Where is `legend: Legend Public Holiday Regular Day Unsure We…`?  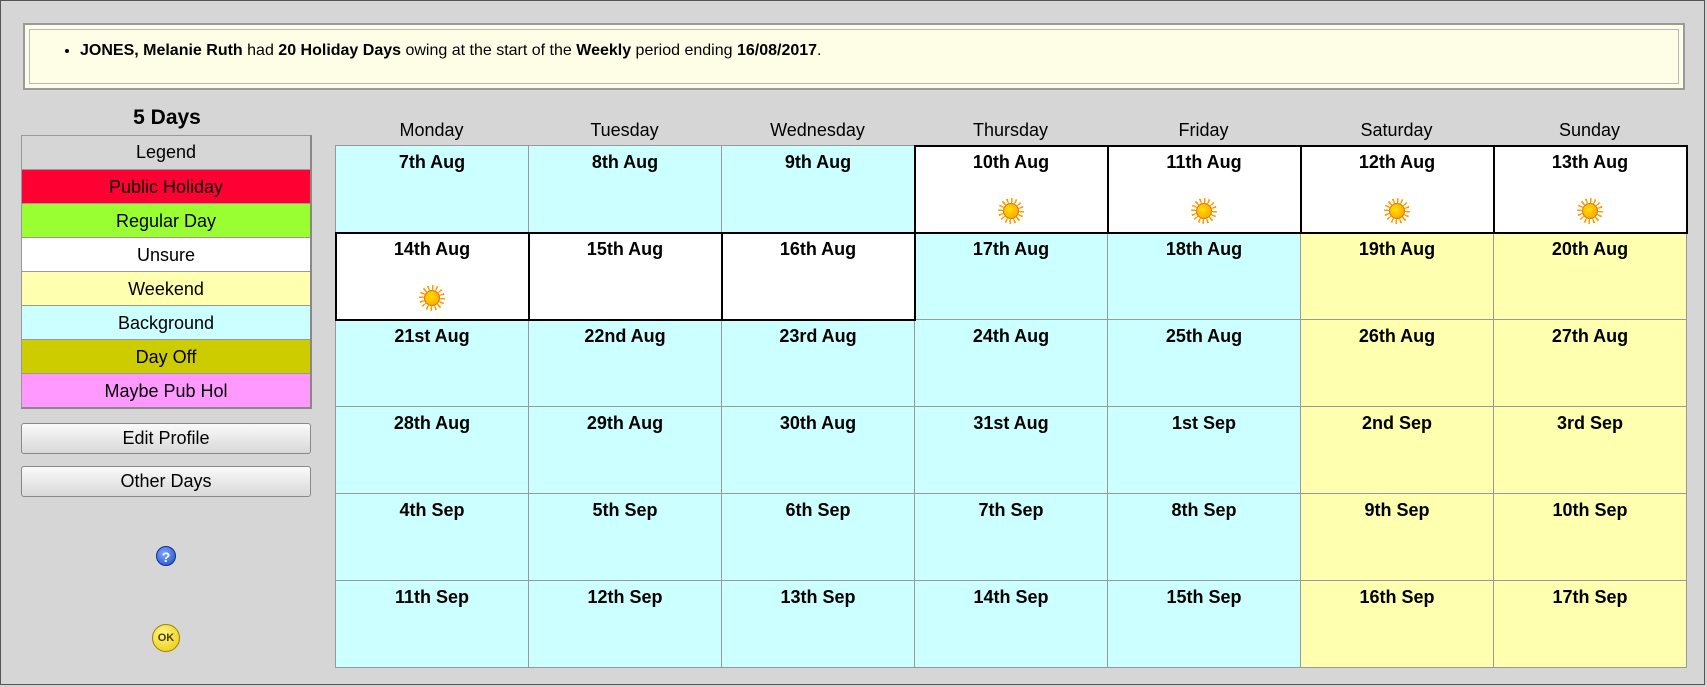
legend: Legend Public Holiday Regular Day Unsure We… is located at coordinates (166, 272).